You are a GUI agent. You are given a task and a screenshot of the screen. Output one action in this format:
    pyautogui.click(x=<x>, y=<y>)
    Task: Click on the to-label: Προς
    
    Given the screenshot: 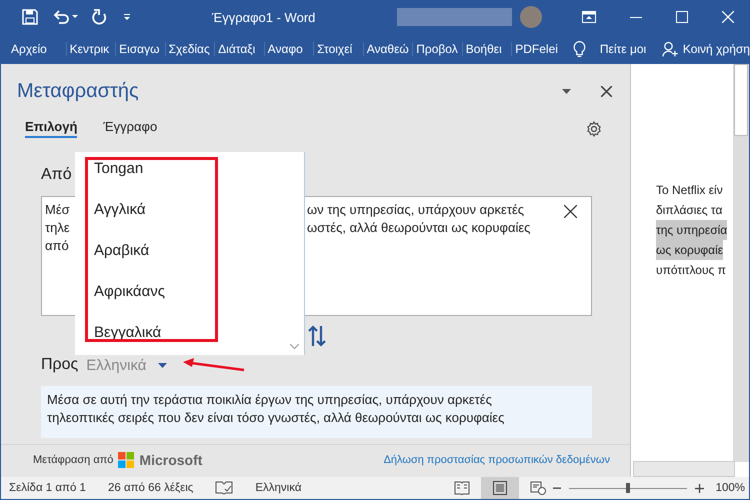 What is the action you would take?
    pyautogui.click(x=59, y=365)
    